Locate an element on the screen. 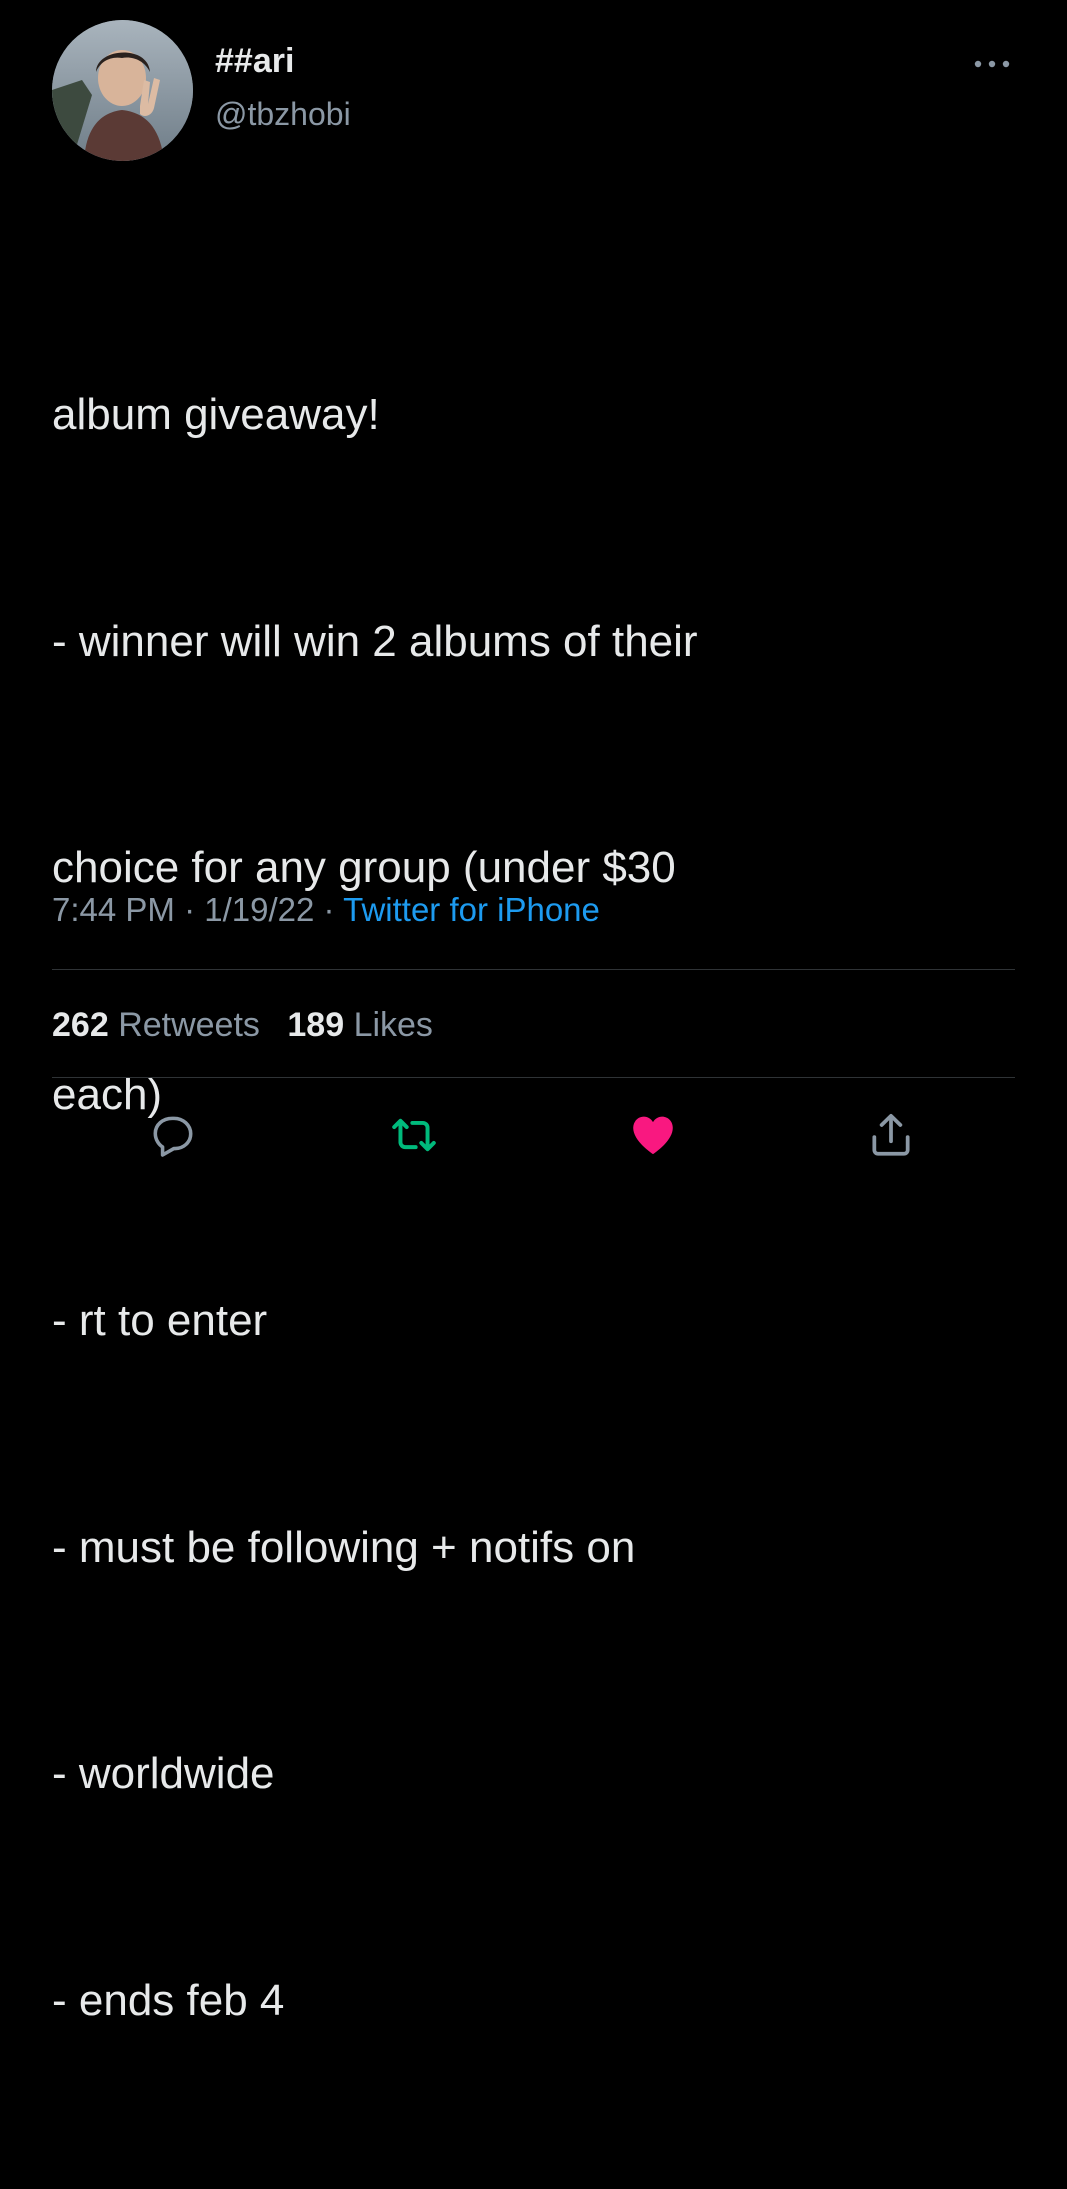 The image size is (1067, 2189). retweet-icon is located at coordinates (414, 1135).